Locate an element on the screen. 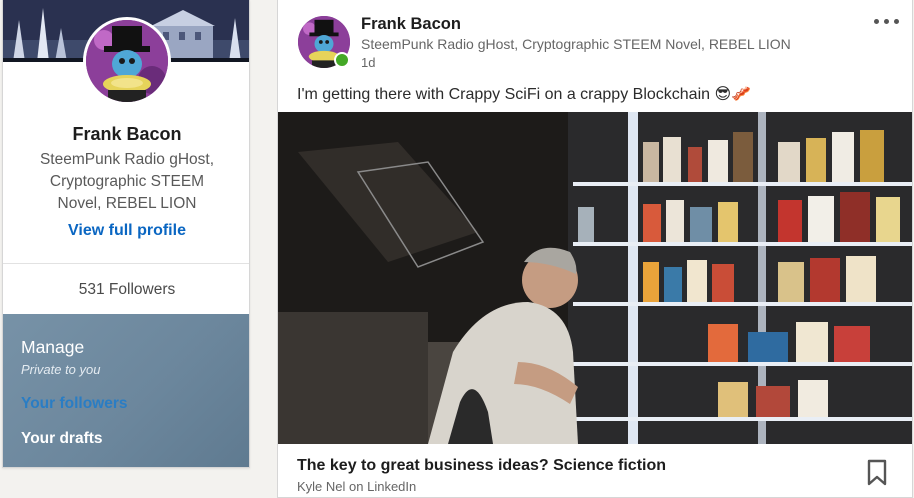 The height and width of the screenshot is (498, 914). view-full-profile-link: View full profile is located at coordinates (126, 231).